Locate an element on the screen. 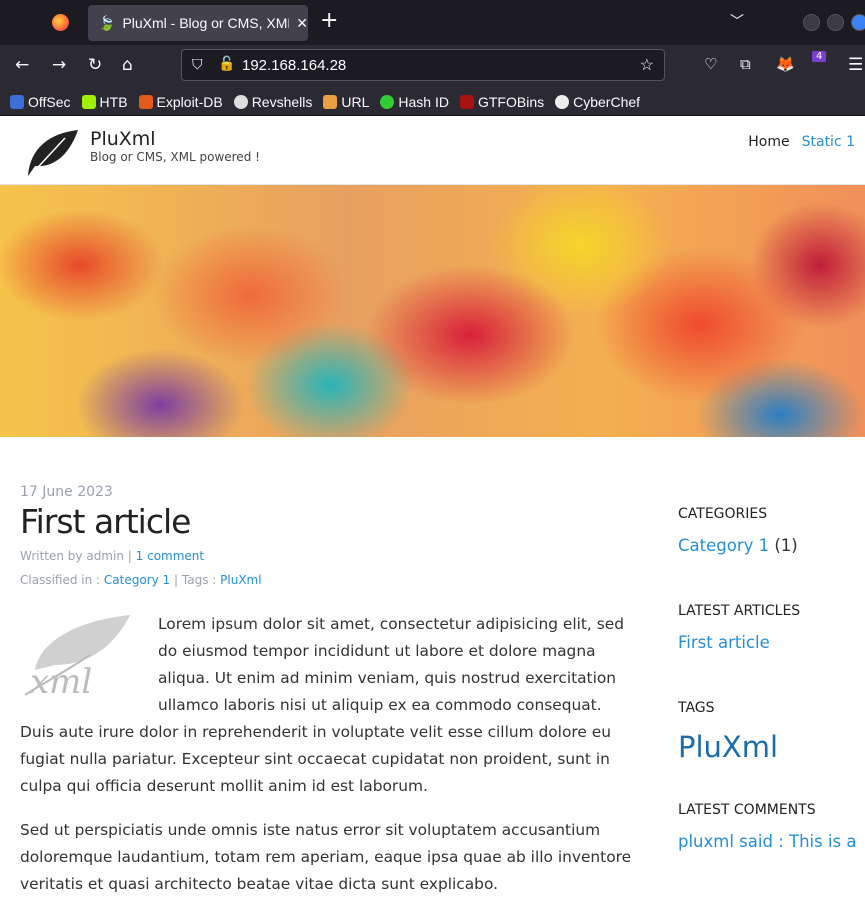  url-text: 192.168.164.28 is located at coordinates (294, 65).